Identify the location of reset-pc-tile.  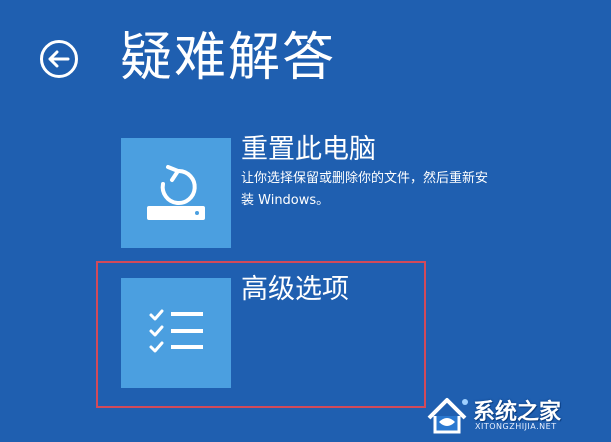
(176, 193).